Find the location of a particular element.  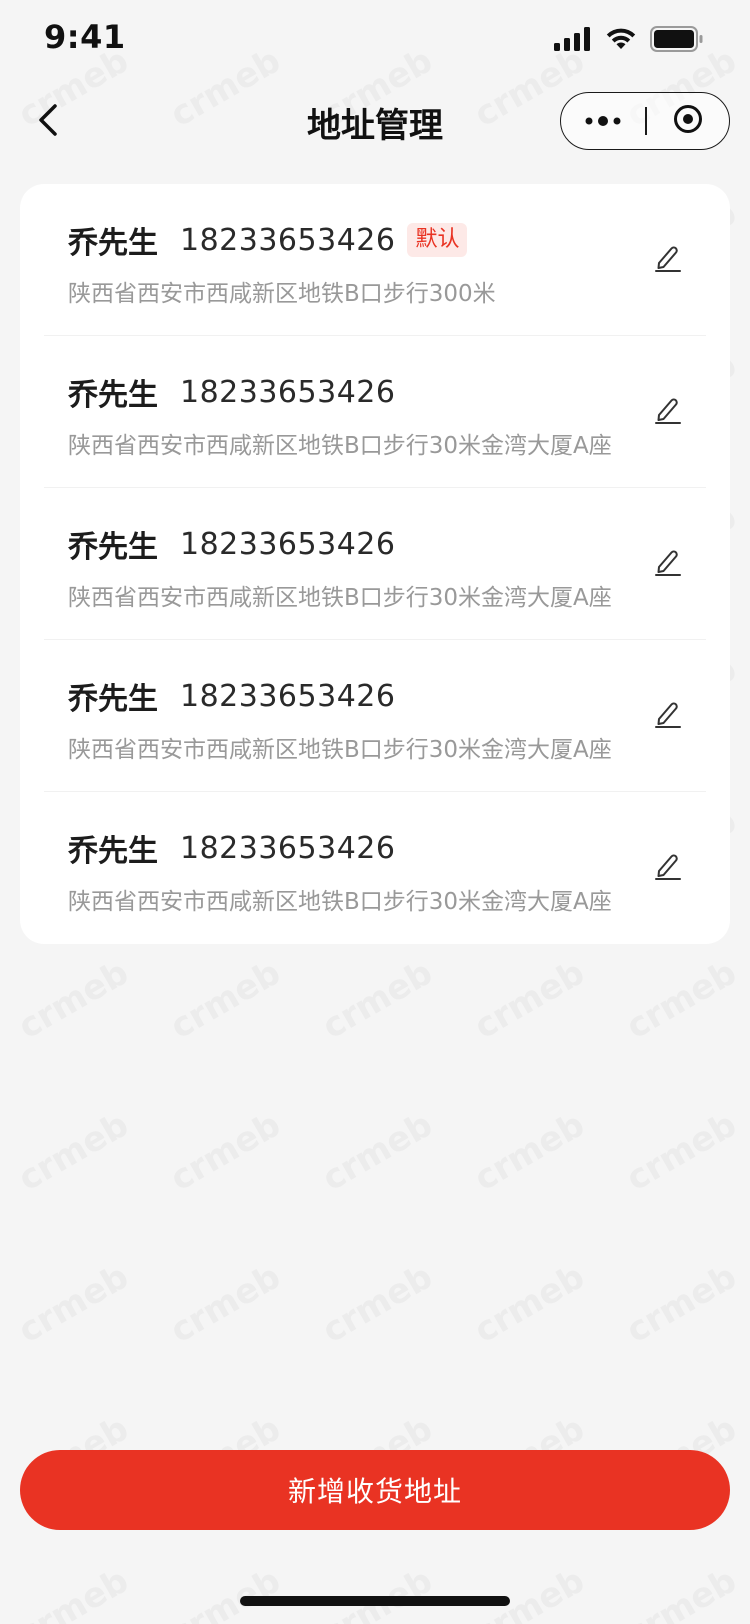

address-detail: 陕西省西安市西咸新区地铁B口步行300米 is located at coordinates (282, 294).